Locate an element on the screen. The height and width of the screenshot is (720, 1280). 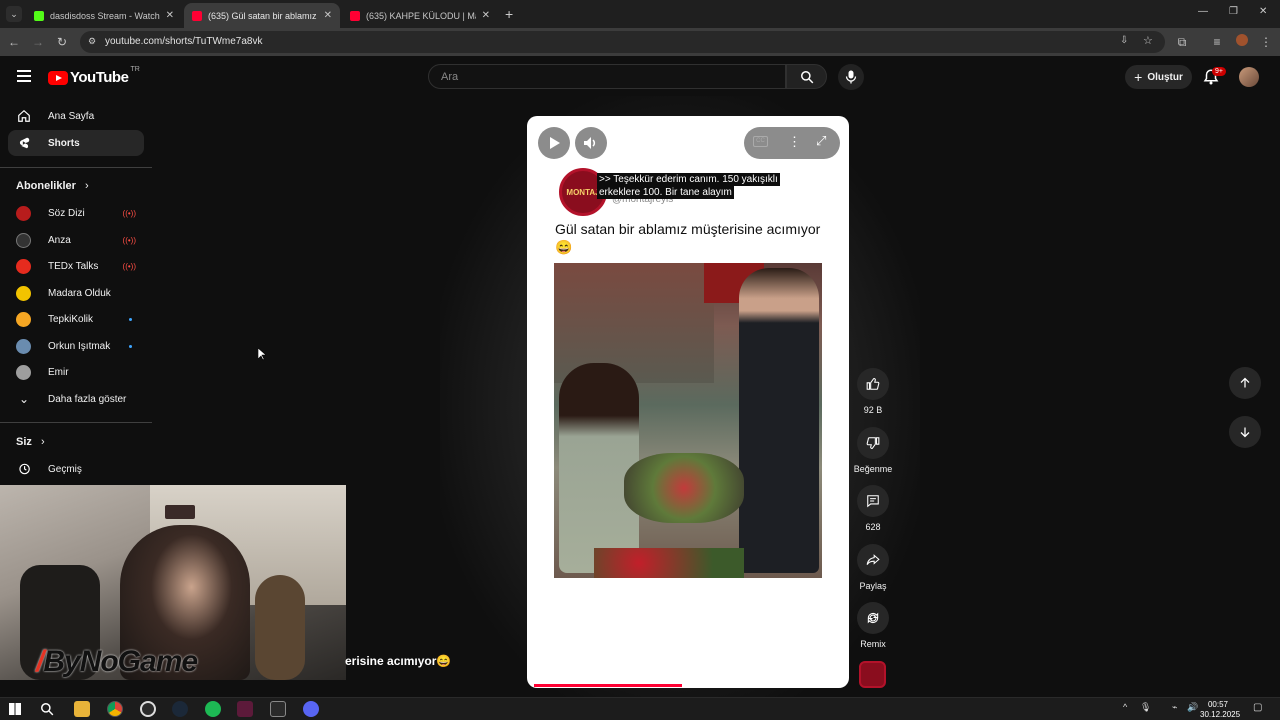
taskbar-clock: 00:57 30.12.2025 is located at coordinates (1220, 710).